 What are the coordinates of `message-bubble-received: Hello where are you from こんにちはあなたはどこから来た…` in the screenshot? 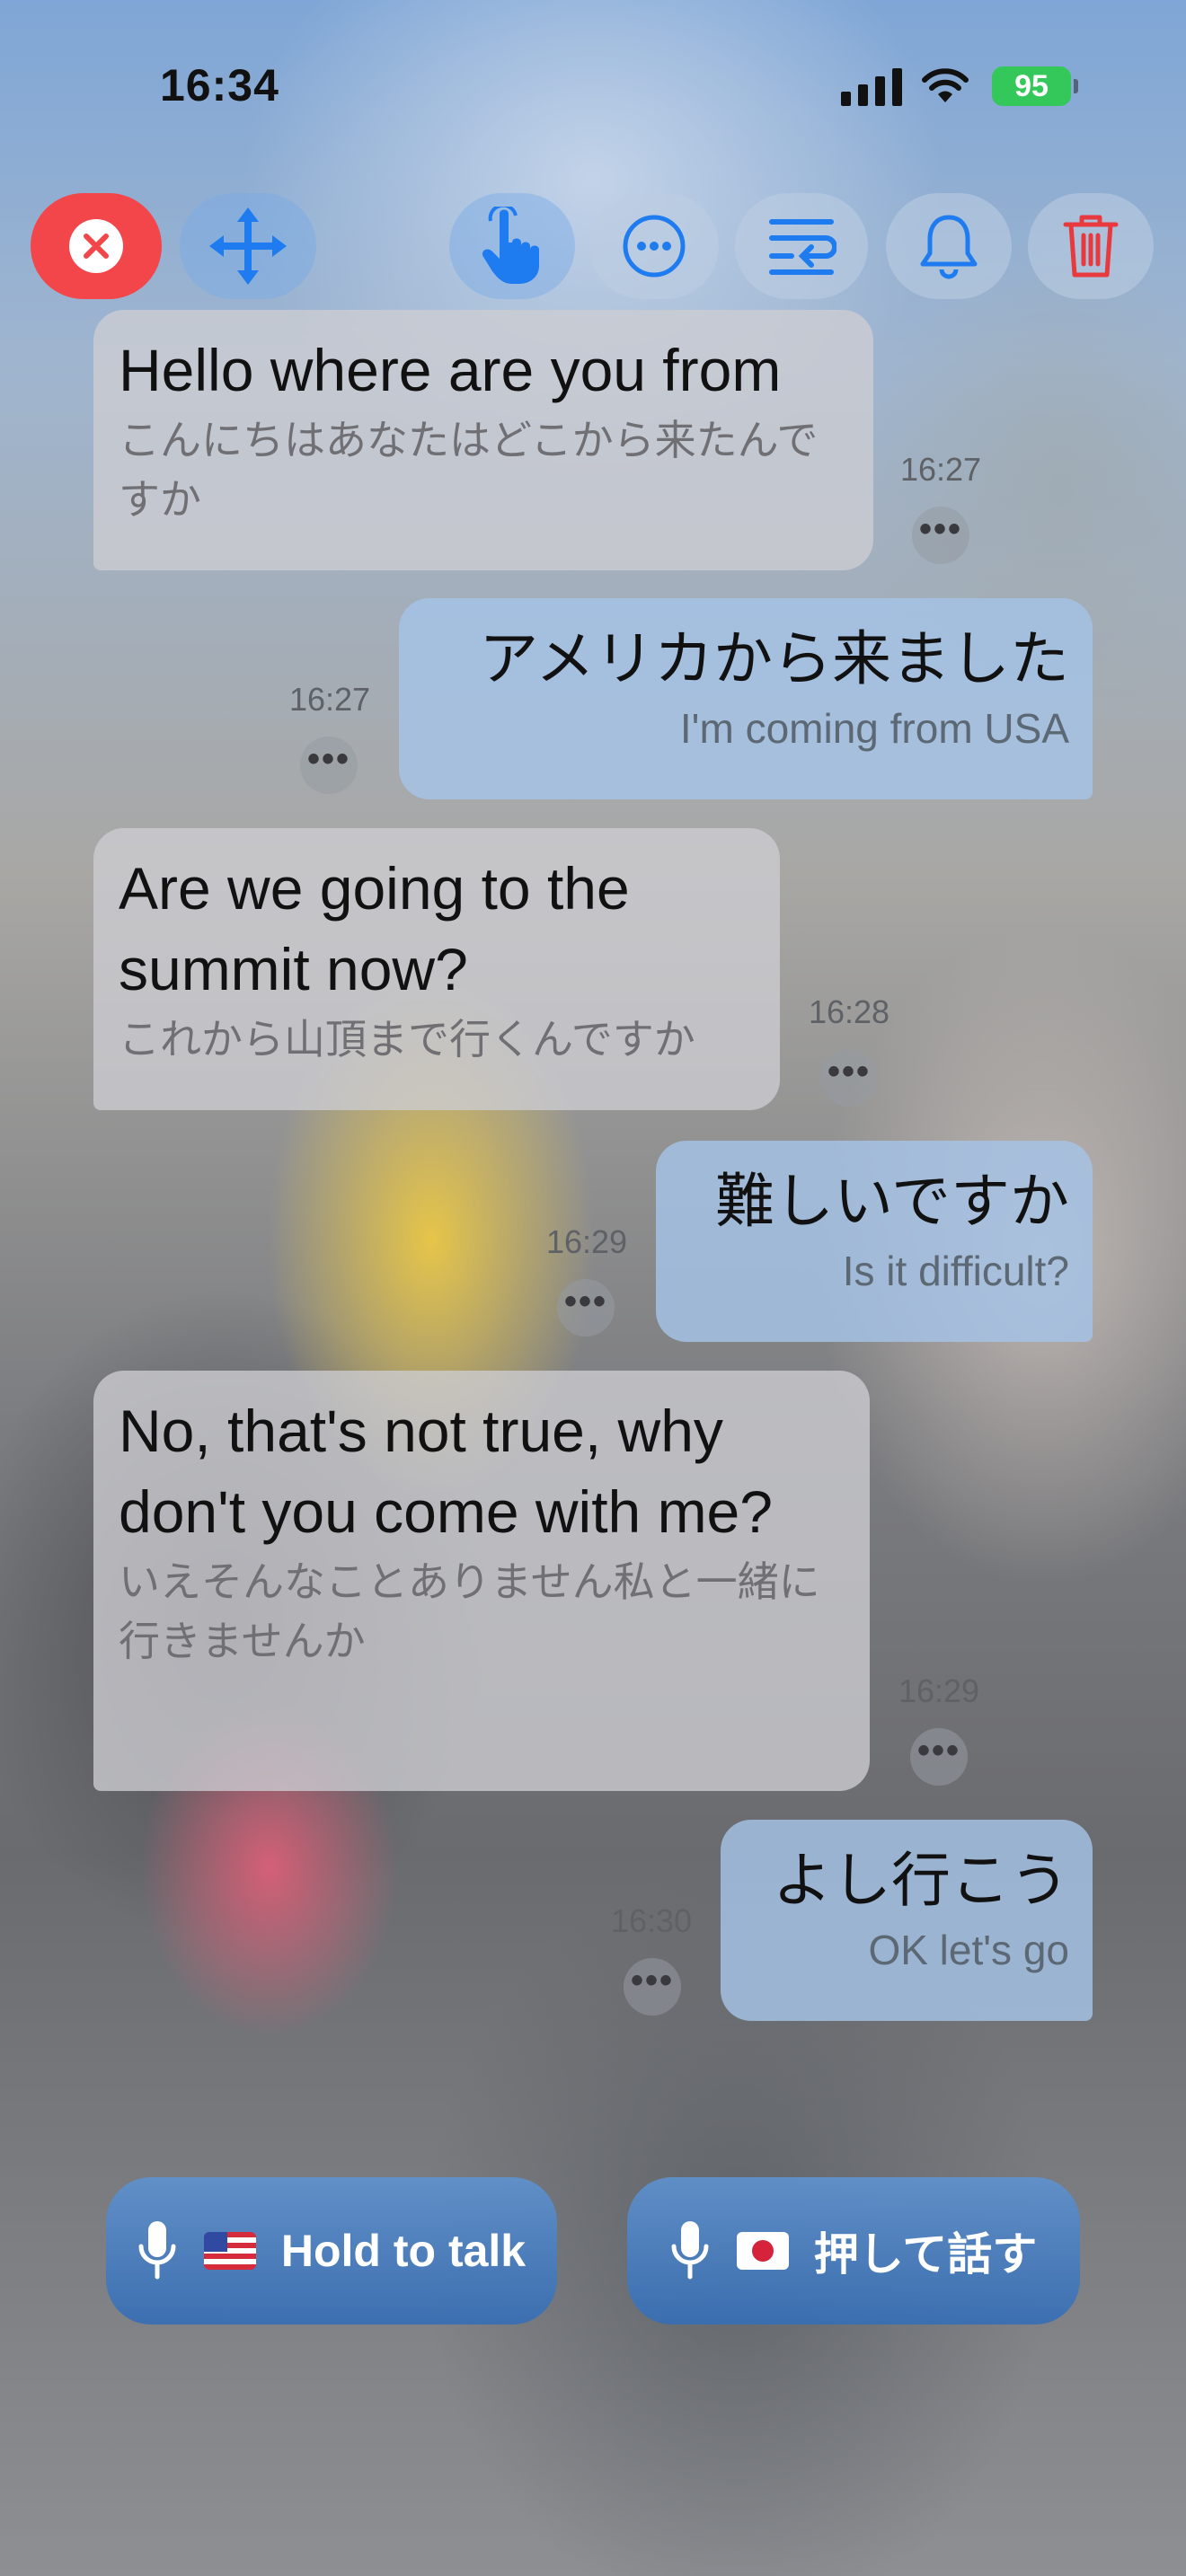 It's located at (483, 440).